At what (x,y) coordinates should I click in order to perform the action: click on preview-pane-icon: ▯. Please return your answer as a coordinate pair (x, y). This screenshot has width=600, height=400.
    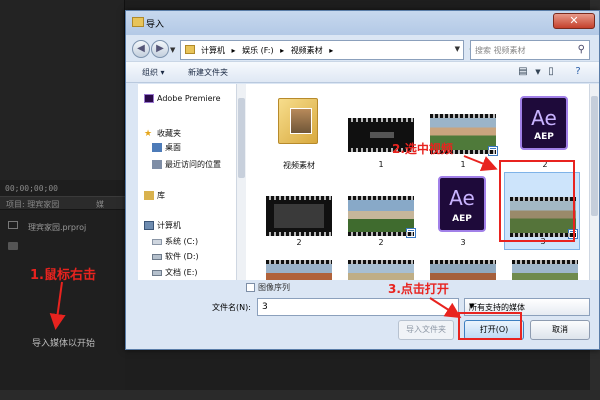
    Looking at the image, I should click on (551, 72).